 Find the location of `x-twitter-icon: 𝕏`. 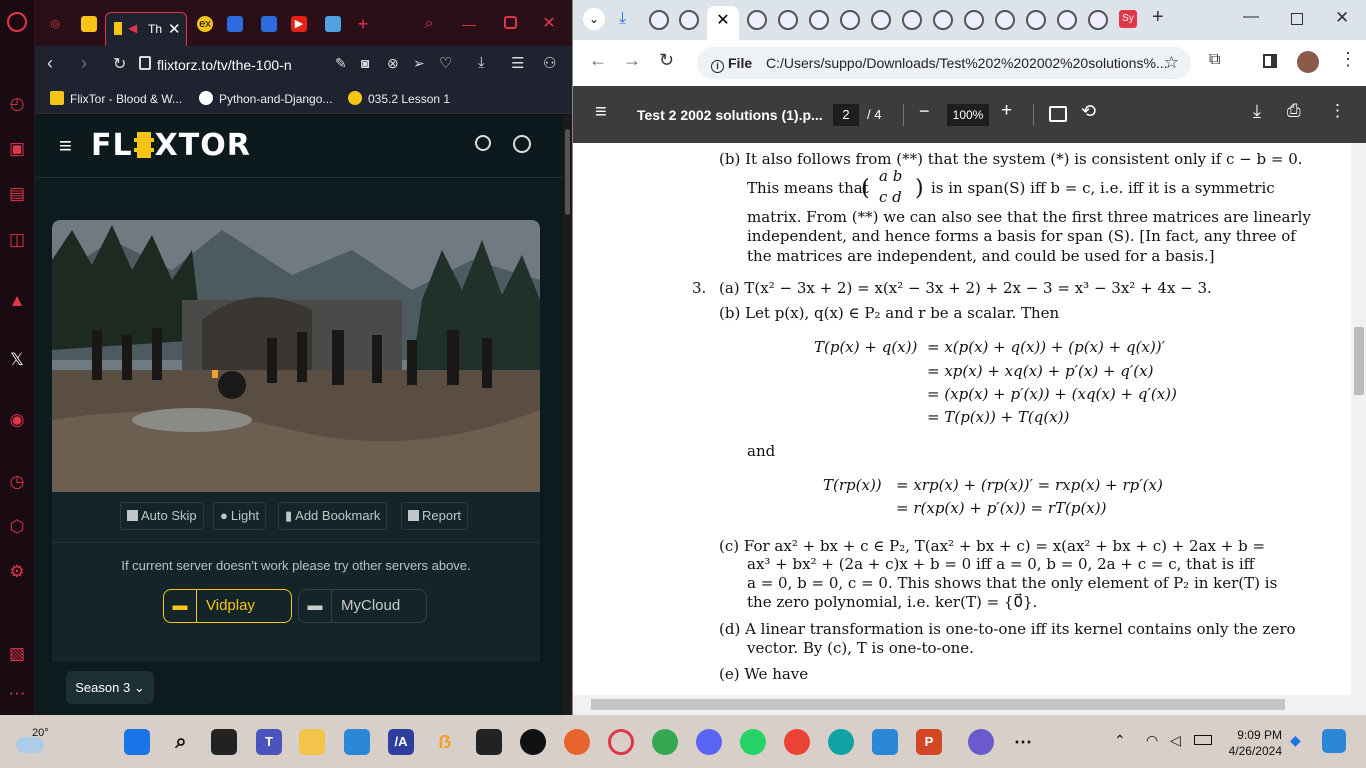

x-twitter-icon: 𝕏 is located at coordinates (17, 360).